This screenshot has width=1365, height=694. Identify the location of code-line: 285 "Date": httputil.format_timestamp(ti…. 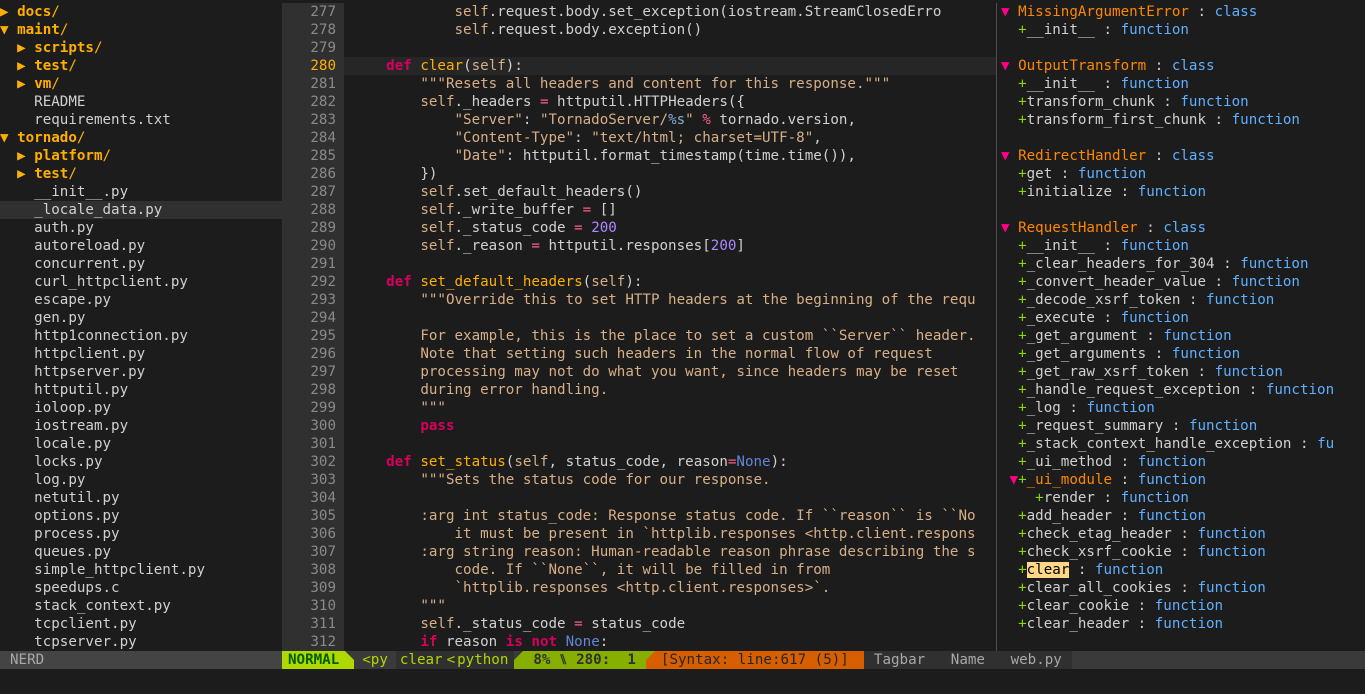
(639, 156).